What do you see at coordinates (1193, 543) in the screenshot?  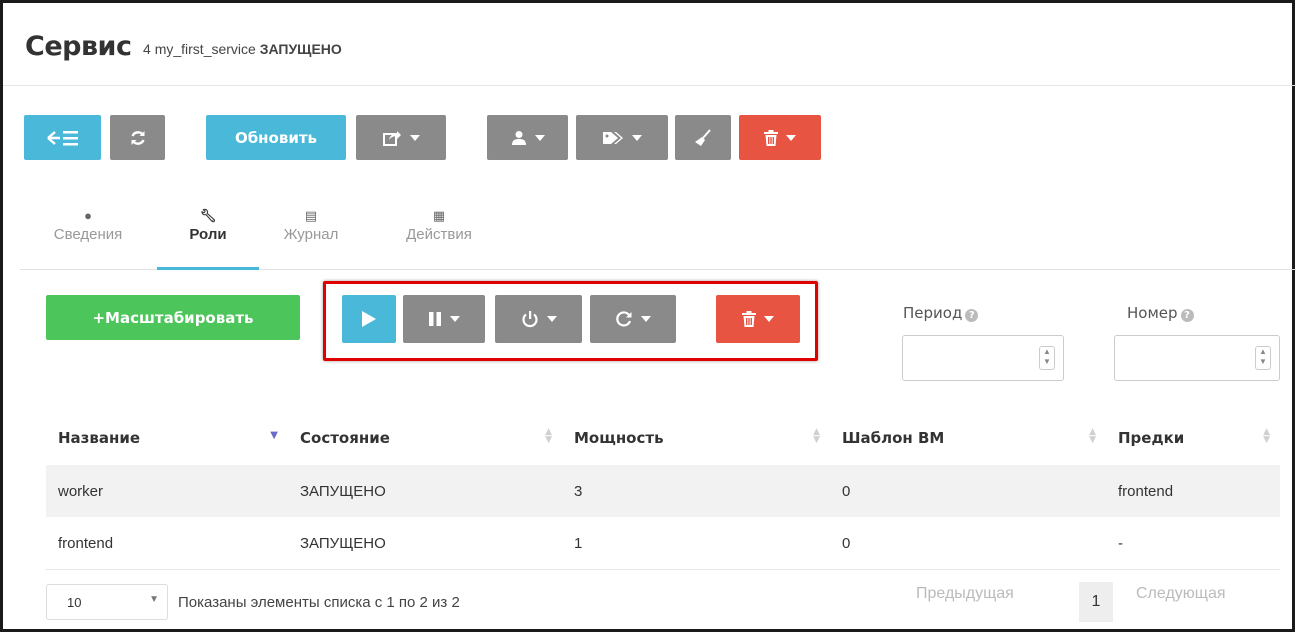 I see `role-parents: -` at bounding box center [1193, 543].